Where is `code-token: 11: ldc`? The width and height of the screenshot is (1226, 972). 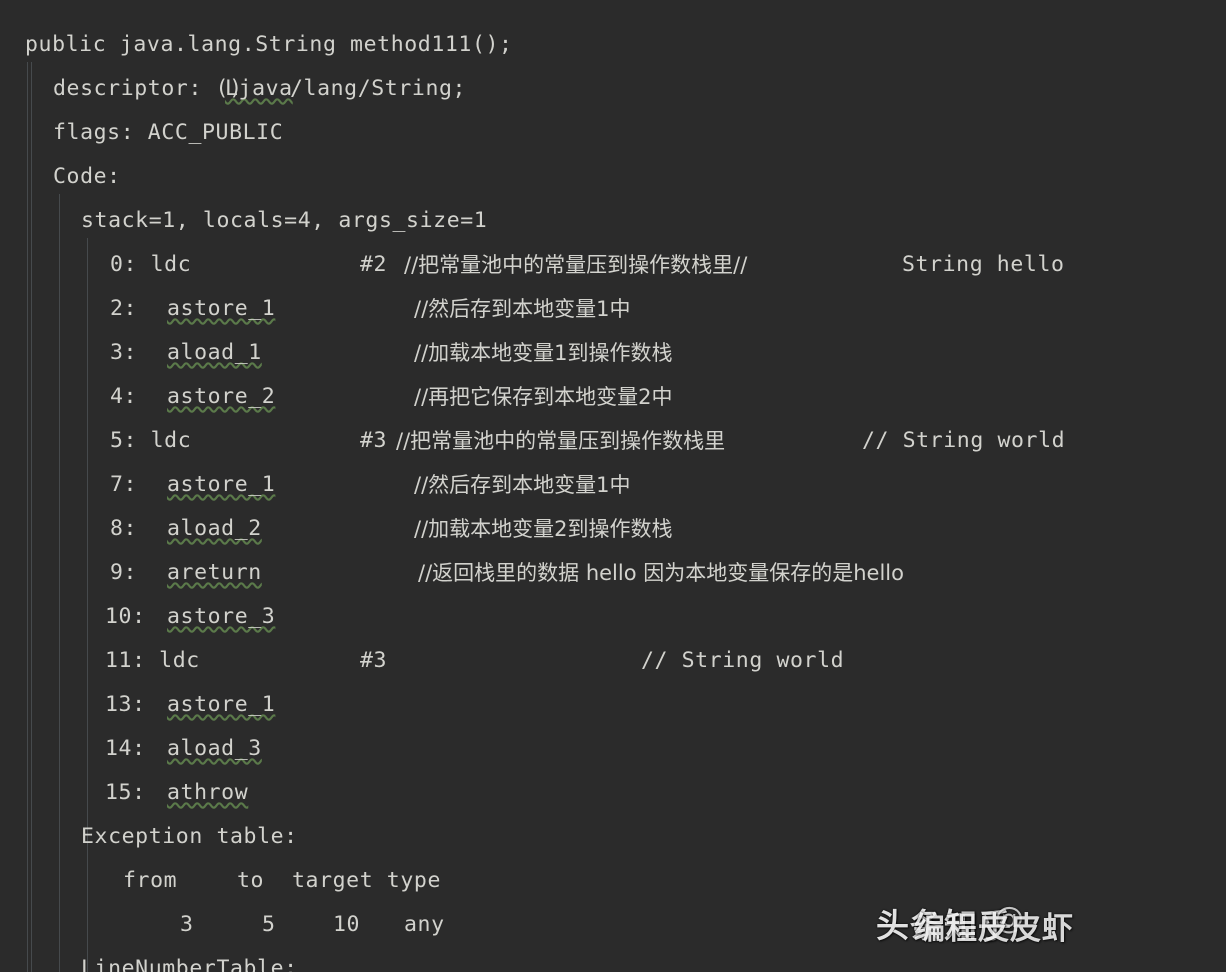 code-token: 11: ldc is located at coordinates (152, 660).